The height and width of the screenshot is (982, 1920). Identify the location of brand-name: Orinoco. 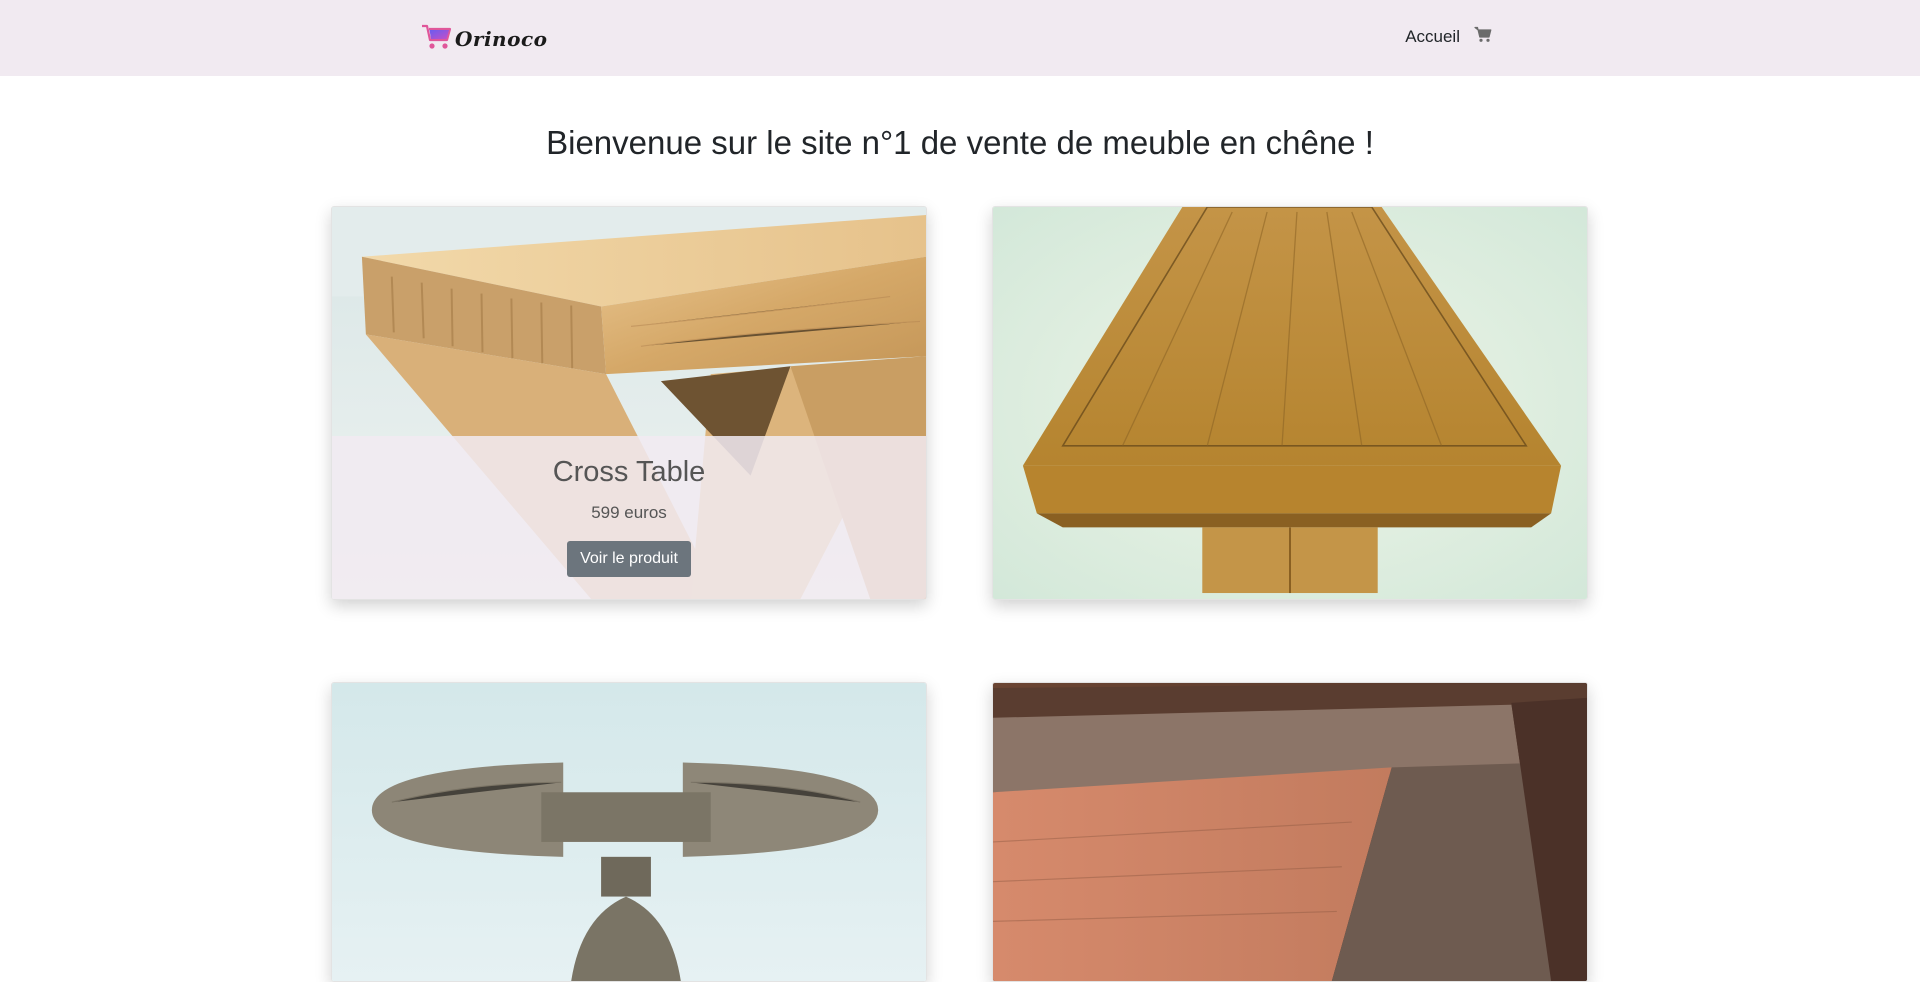
(501, 39).